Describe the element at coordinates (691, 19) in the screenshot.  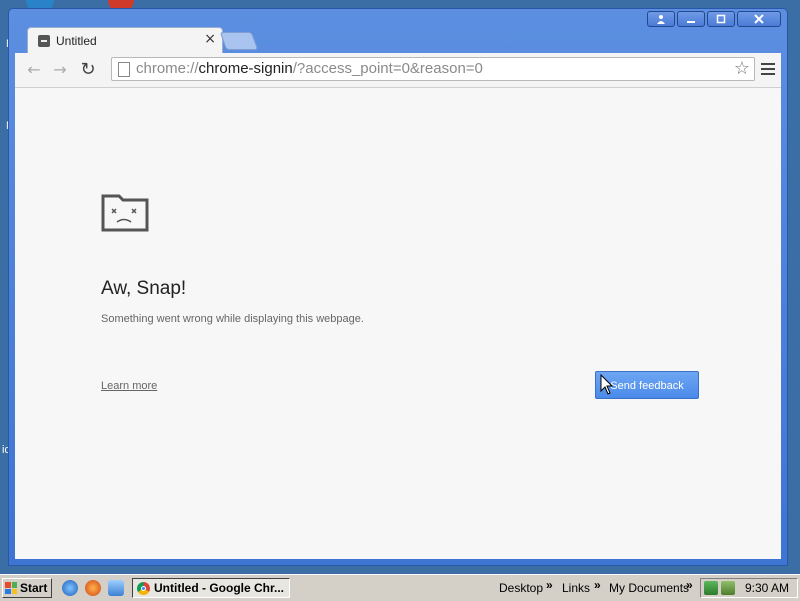
I see `minimize-button` at that location.